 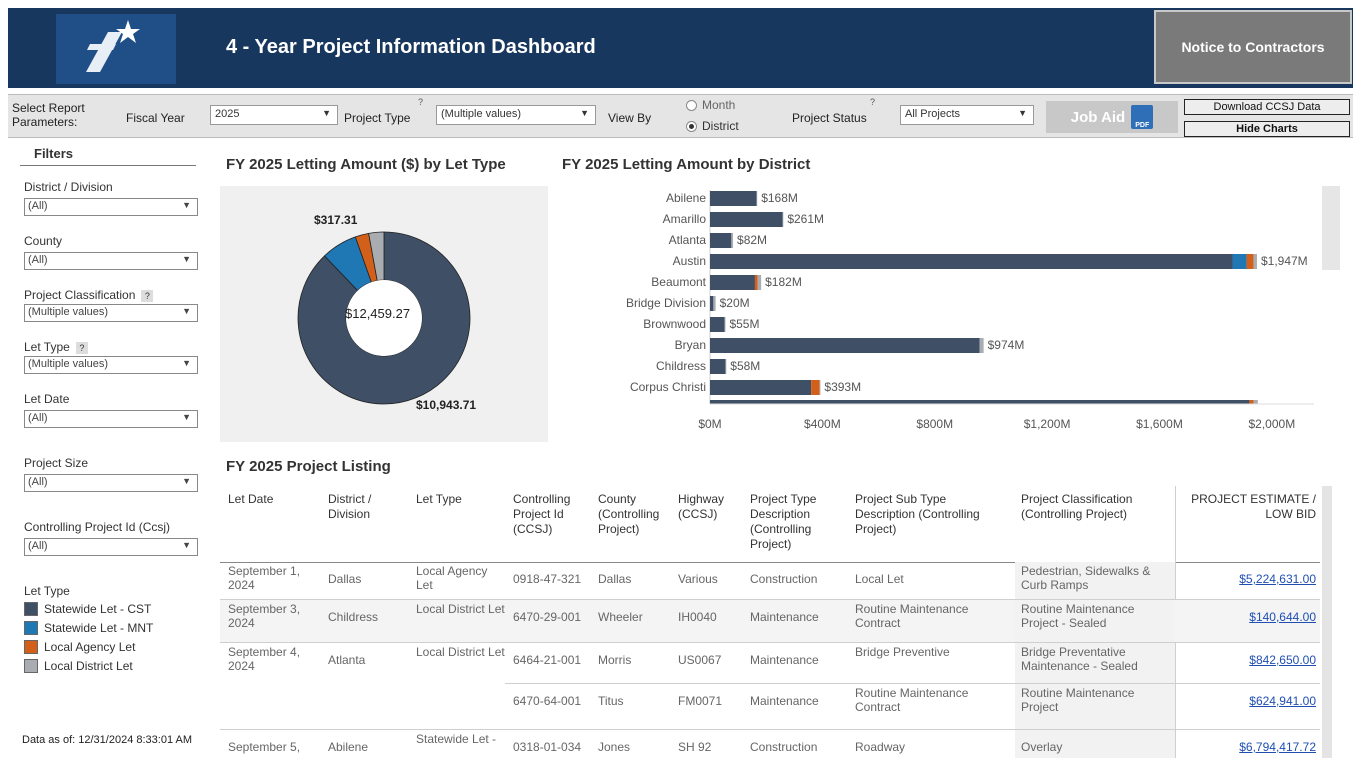 What do you see at coordinates (268, 499) in the screenshot?
I see `col-header-let-date: Let Date` at bounding box center [268, 499].